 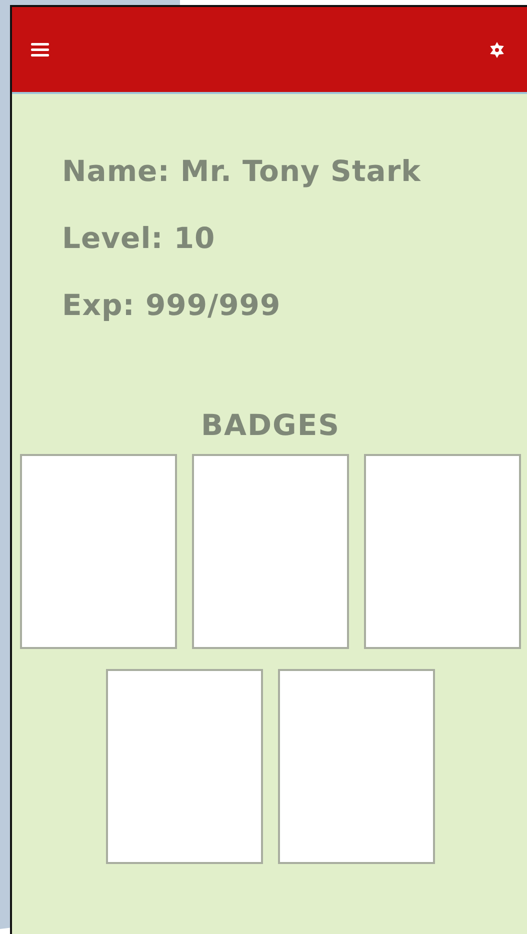 What do you see at coordinates (271, 425) in the screenshot?
I see `badges-heading: BADGES` at bounding box center [271, 425].